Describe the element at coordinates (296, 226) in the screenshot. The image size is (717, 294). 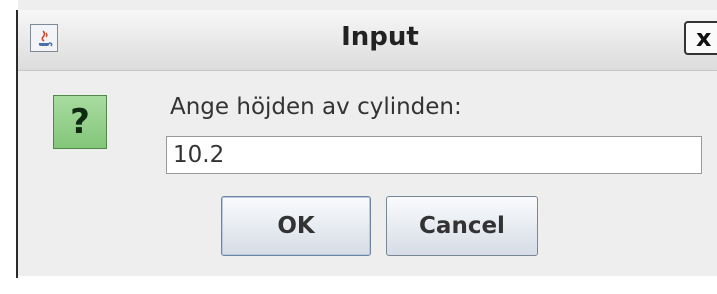
I see `ok-button: OK` at that location.